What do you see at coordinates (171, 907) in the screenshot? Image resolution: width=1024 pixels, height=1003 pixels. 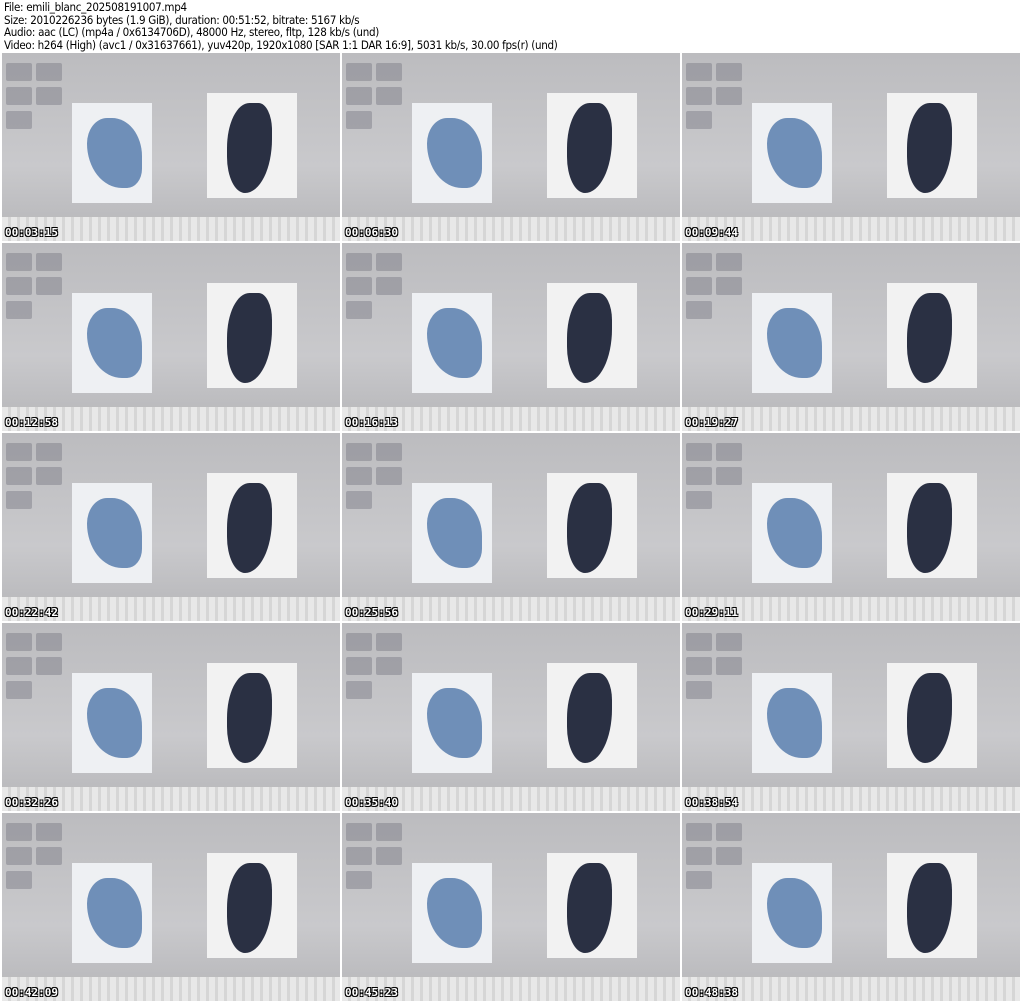 I see `video-frame-thumbnail: 00:42:09` at bounding box center [171, 907].